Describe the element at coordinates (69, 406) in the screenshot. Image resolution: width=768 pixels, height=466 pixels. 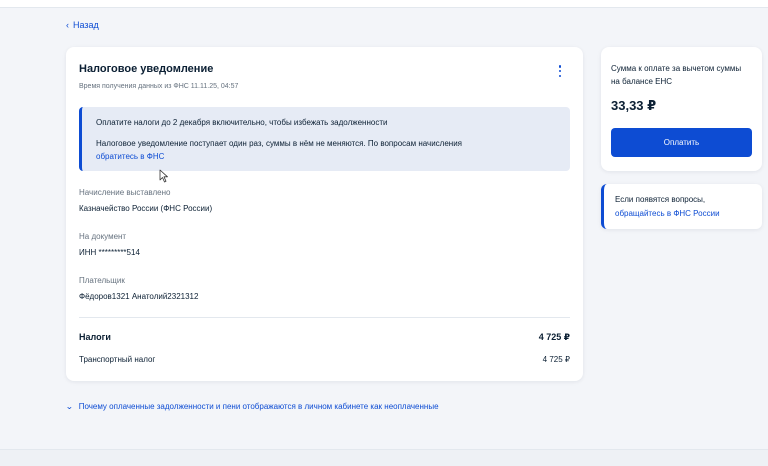
I see `chevron-down-icon: ⌄` at that location.